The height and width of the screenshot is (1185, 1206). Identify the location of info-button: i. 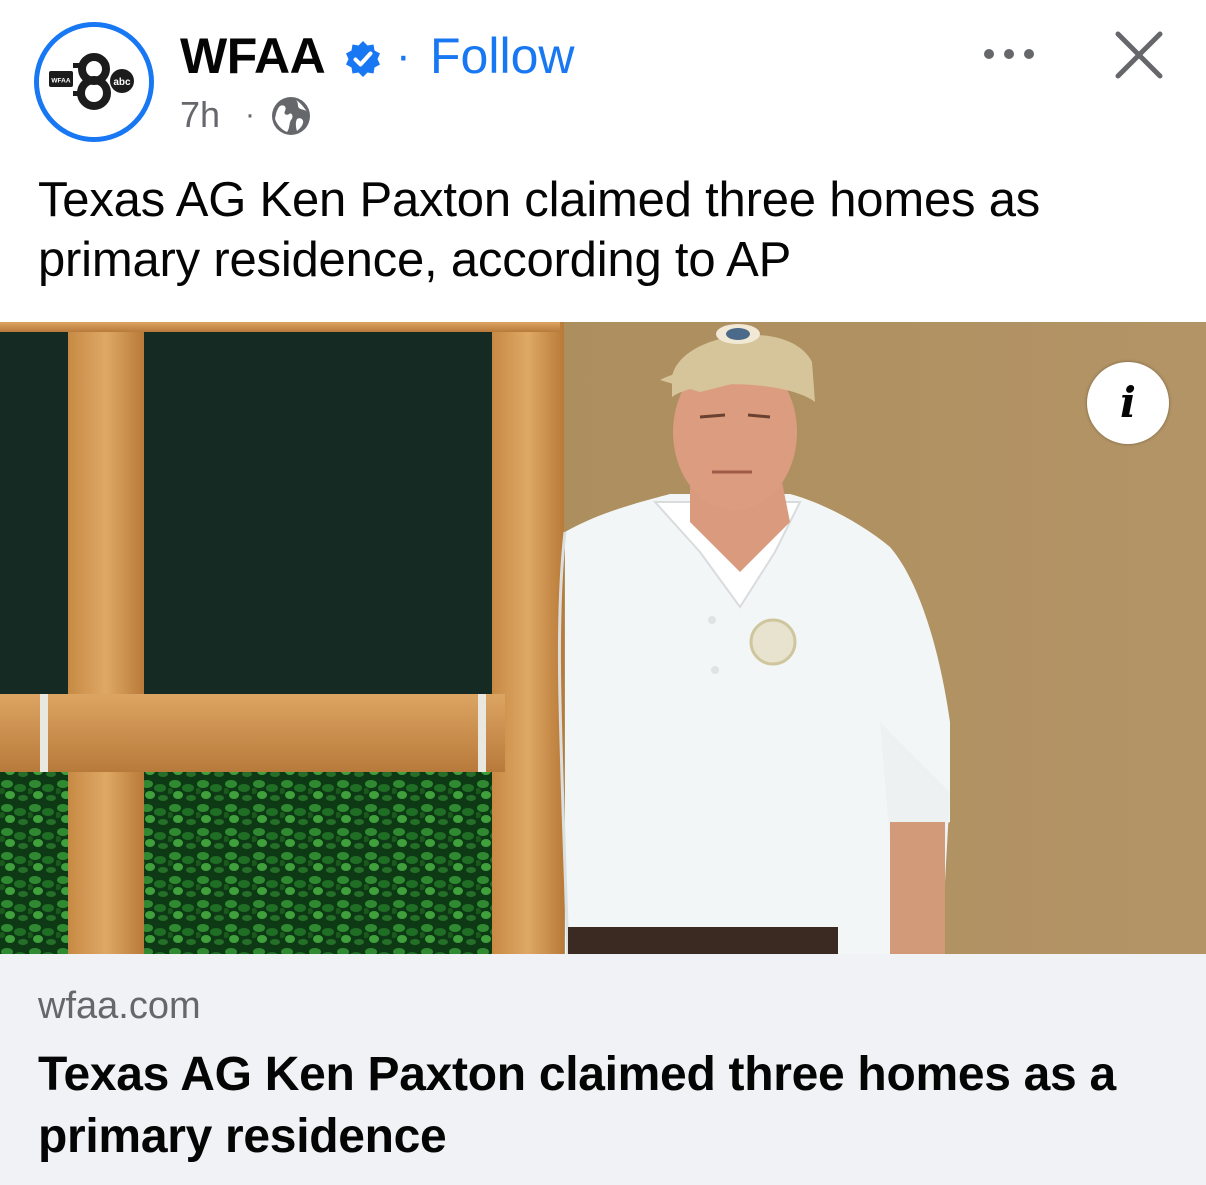
(1128, 403).